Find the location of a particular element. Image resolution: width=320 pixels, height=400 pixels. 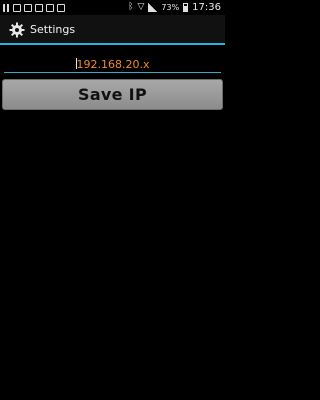

action-bar-divider is located at coordinates (112, 44).